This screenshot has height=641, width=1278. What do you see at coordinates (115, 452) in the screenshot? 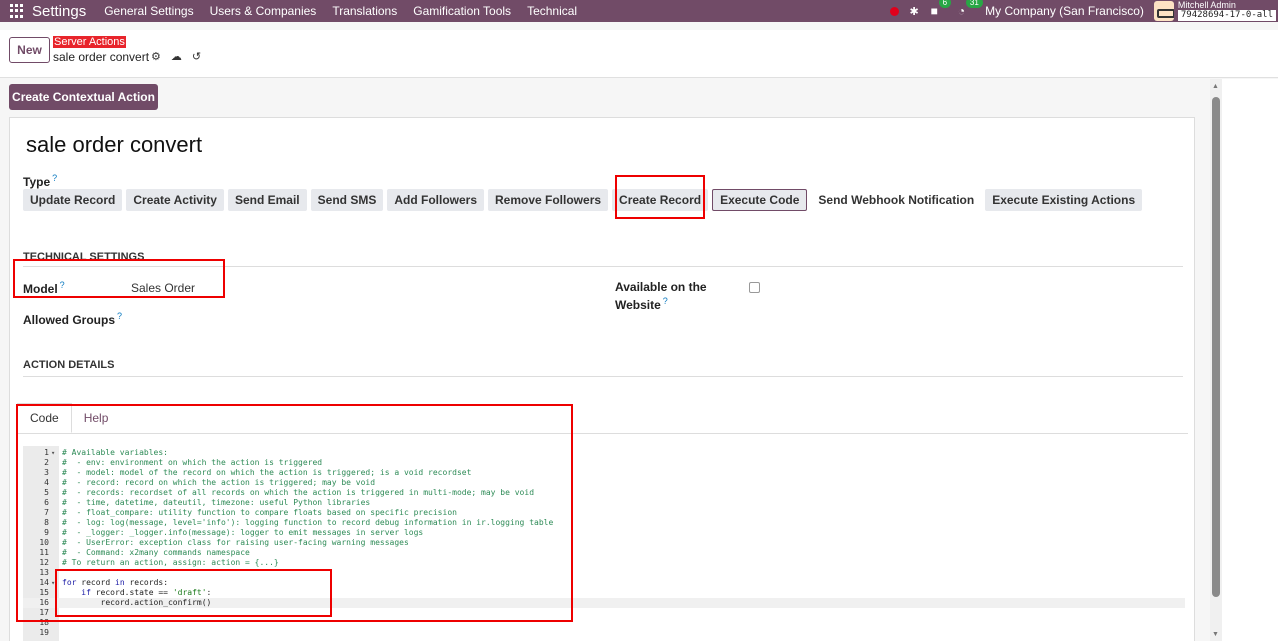
I see `code-text: # Available variables:` at bounding box center [115, 452].